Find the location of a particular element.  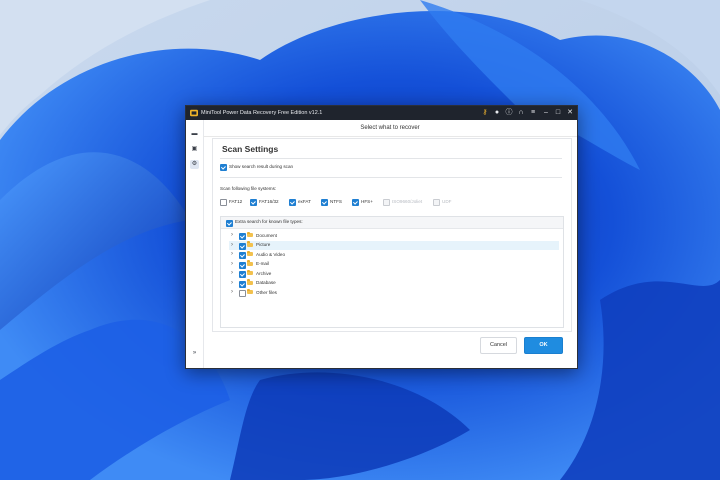

document-checkbox is located at coordinates (242, 236).